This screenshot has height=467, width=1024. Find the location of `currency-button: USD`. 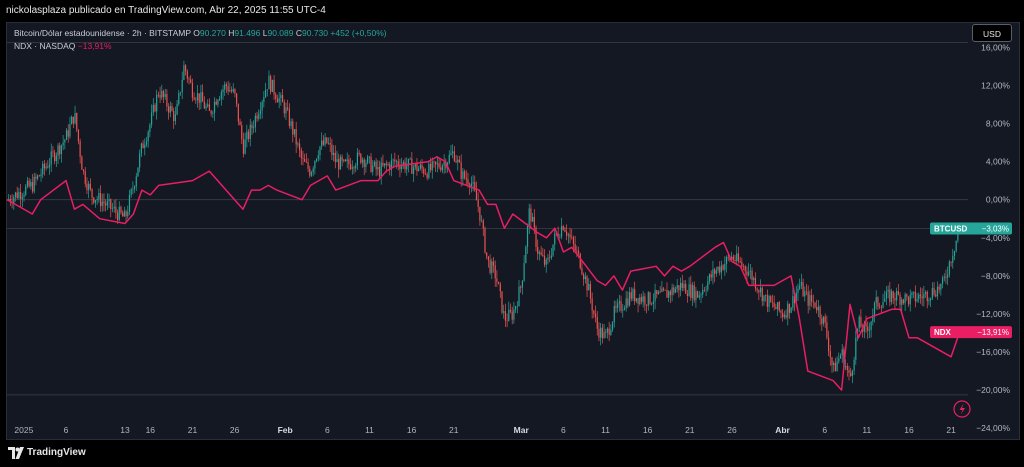

currency-button: USD is located at coordinates (992, 33).